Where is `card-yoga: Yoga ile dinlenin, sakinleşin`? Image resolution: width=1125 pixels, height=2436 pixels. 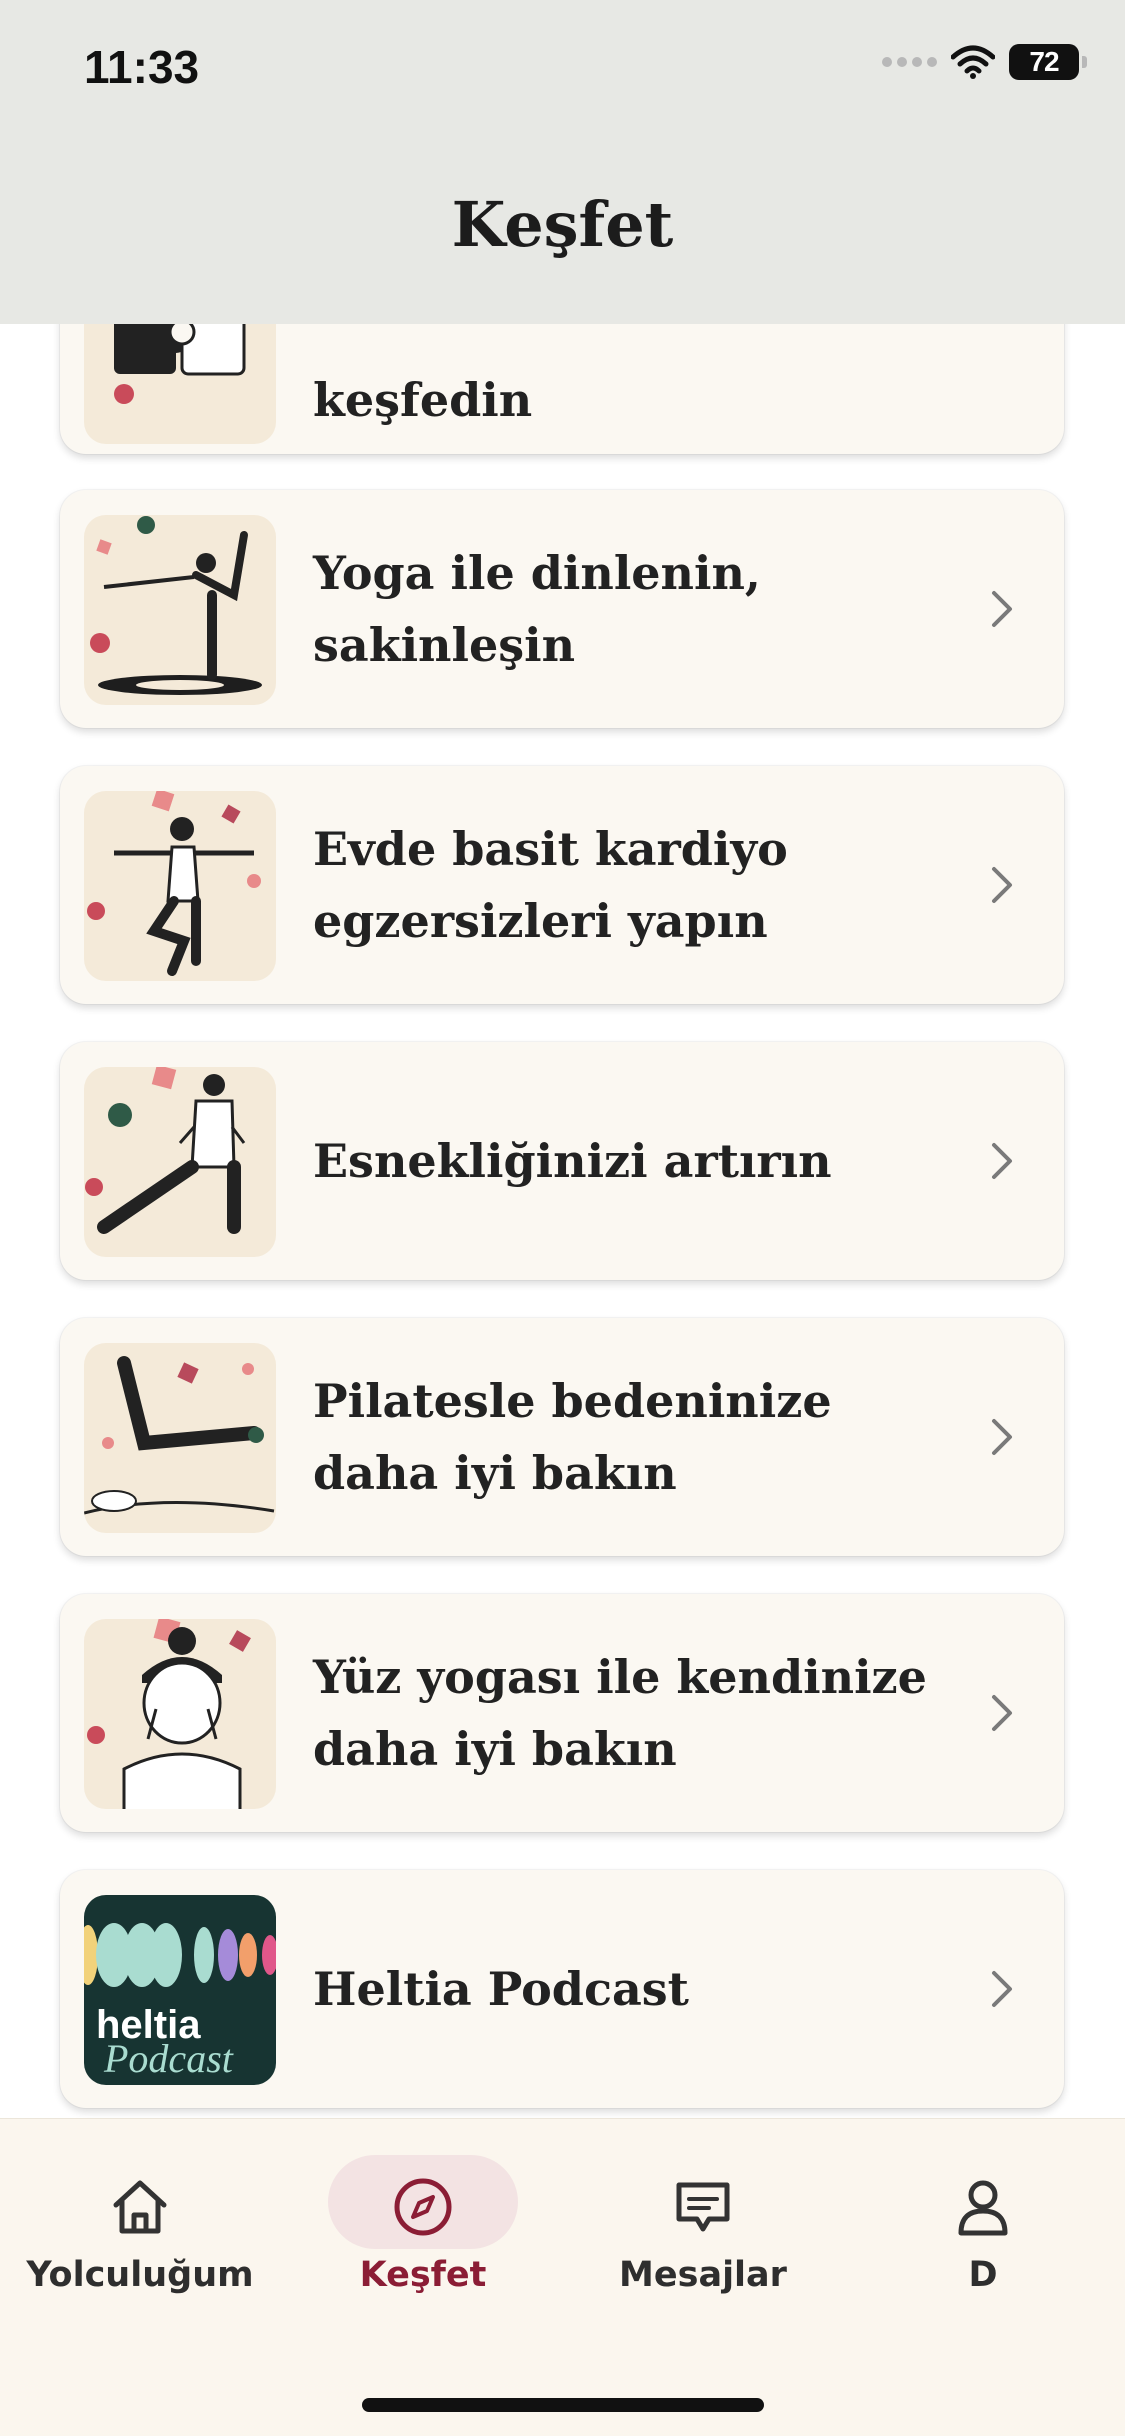 card-yoga: Yoga ile dinlenin, sakinleşin is located at coordinates (562, 609).